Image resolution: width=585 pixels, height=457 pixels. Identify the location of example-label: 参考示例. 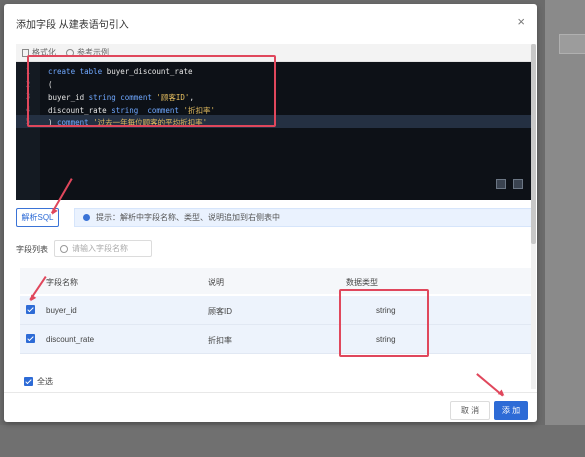
(93, 52).